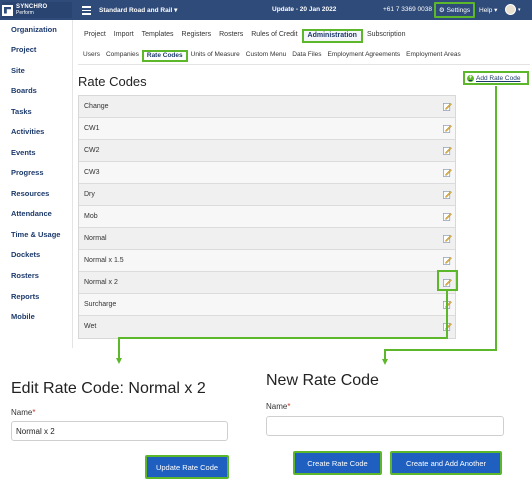  Describe the element at coordinates (30, 193) in the screenshot. I see `sidebar-item-resources: Resources` at that location.